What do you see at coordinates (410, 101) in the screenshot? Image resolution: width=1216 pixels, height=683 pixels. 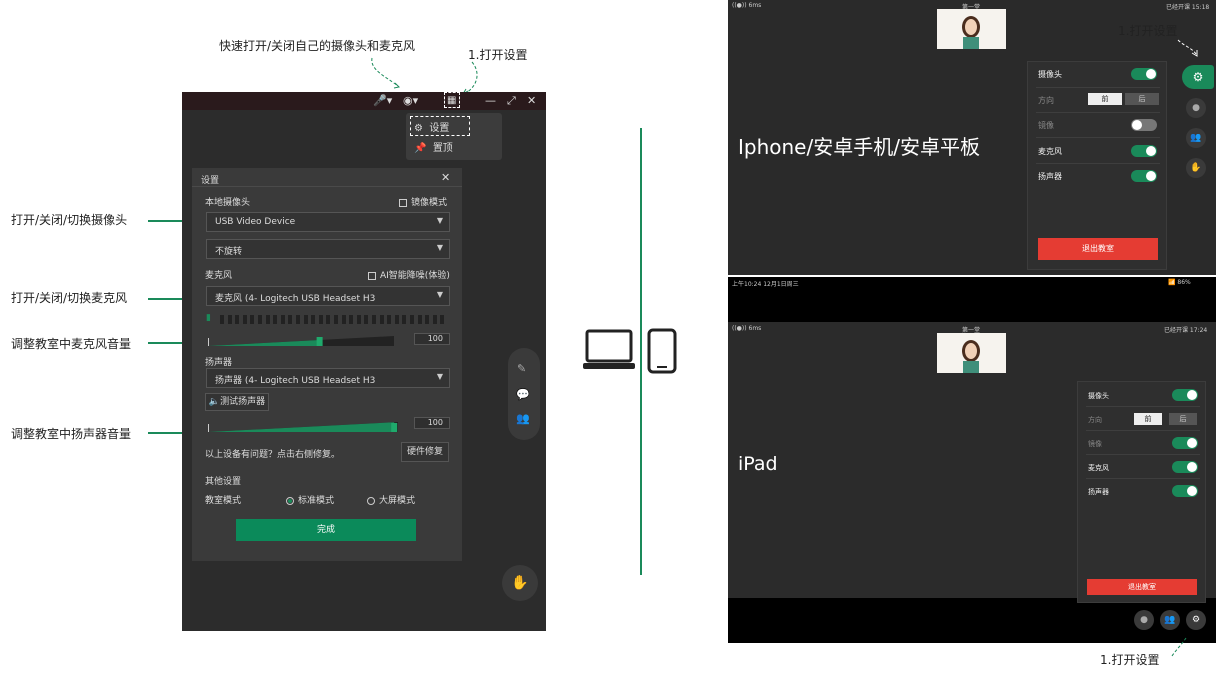 I see `camera-toggle-icon: ◉▾` at bounding box center [410, 101].